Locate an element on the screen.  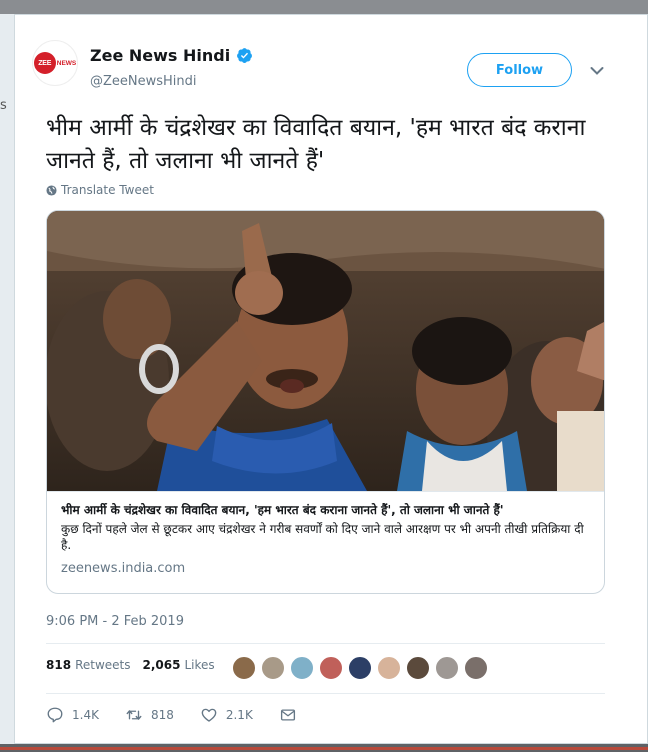
reply-button: 1.4K is located at coordinates (72, 715).